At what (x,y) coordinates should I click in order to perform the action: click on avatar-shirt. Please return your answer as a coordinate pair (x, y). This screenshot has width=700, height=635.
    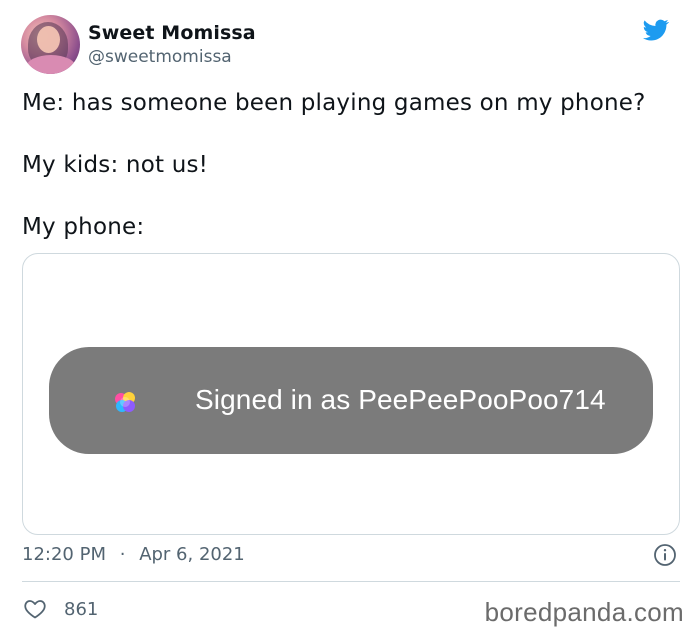
    Looking at the image, I should click on (51, 64).